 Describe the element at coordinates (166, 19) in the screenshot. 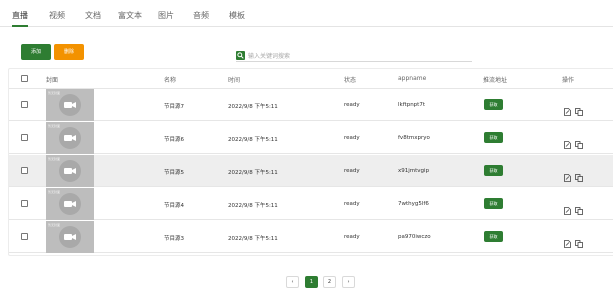

I see `tab-image: 图片` at that location.